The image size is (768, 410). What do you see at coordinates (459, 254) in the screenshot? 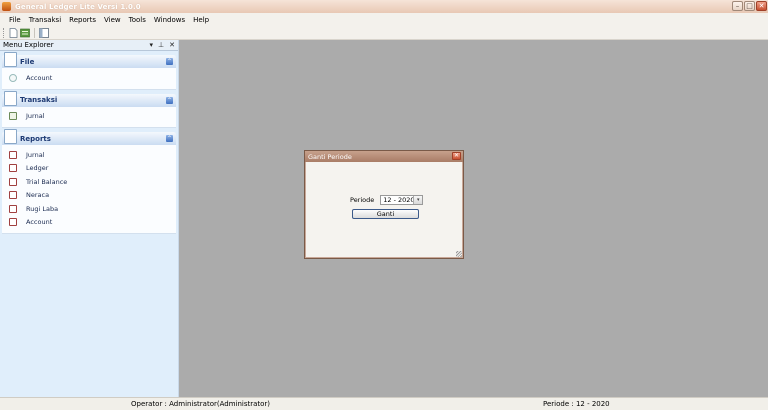
I see `resize-grip-icon` at bounding box center [459, 254].